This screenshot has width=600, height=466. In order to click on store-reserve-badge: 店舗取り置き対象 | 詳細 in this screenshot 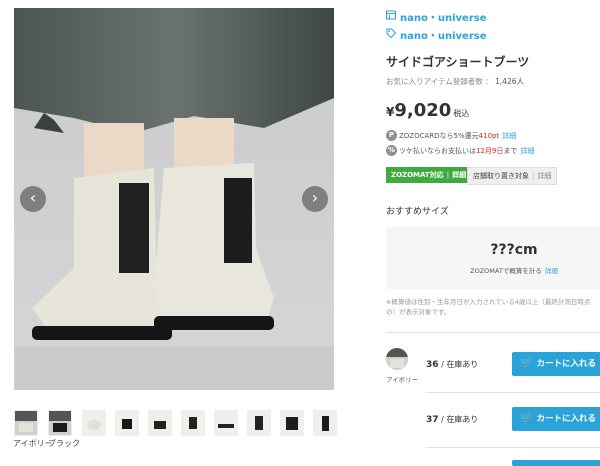, I will do `click(512, 176)`.